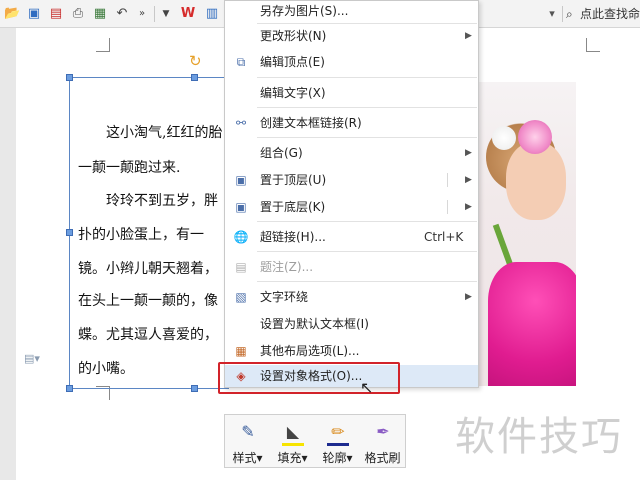 The width and height of the screenshot is (640, 480). Describe the element at coordinates (35, 359) in the screenshot. I see `document-map-icon: ▤▾` at that location.